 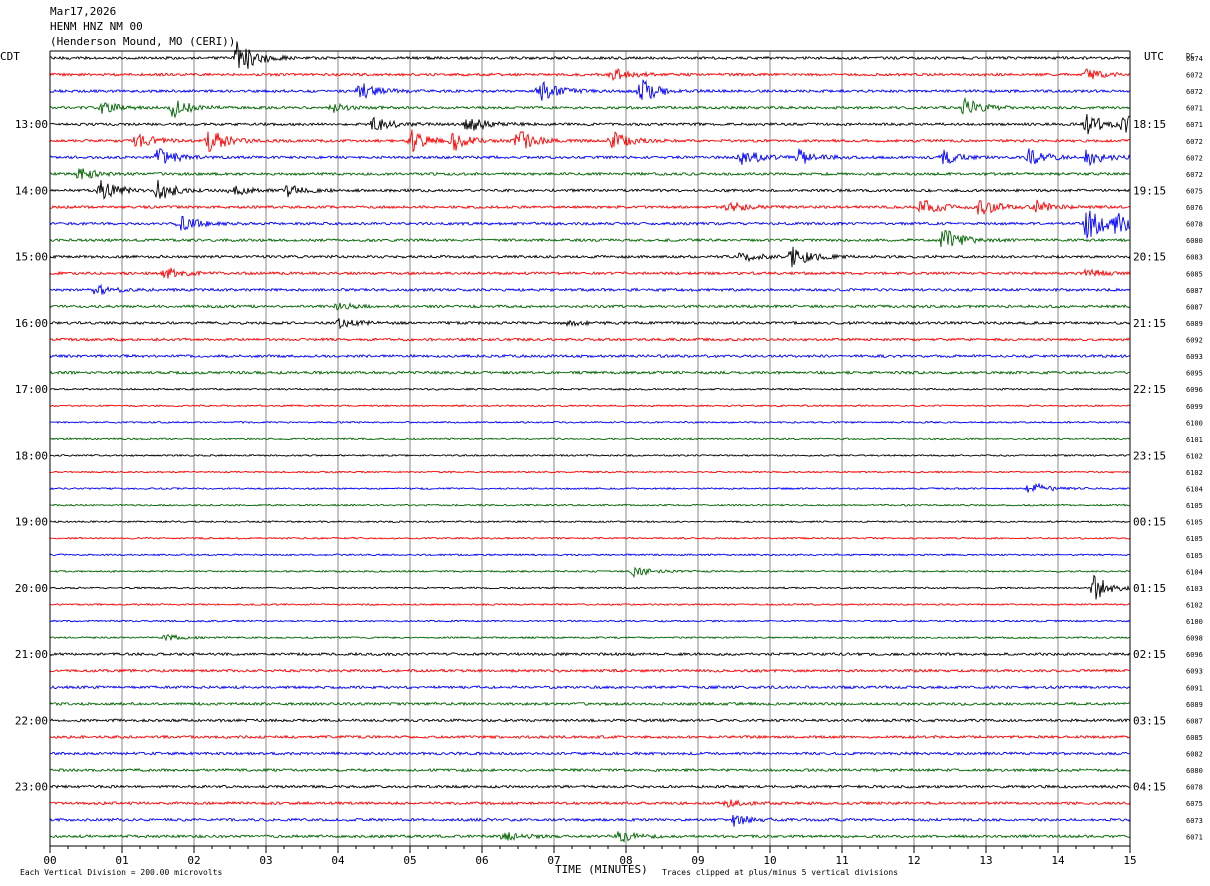 What do you see at coordinates (1194, 407) in the screenshot?
I see `dc-offset-21: 6099` at bounding box center [1194, 407].